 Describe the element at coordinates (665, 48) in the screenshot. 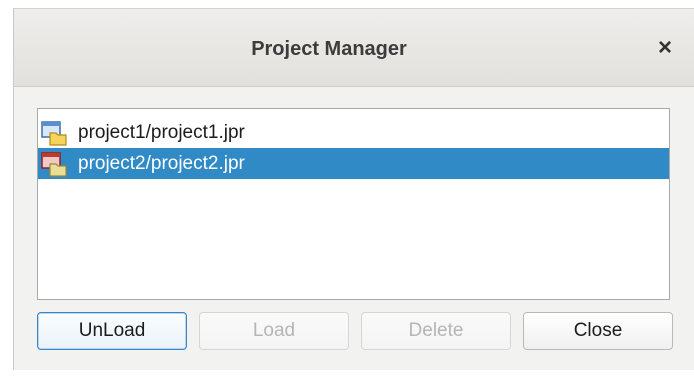

I see `close-icon: ×` at that location.